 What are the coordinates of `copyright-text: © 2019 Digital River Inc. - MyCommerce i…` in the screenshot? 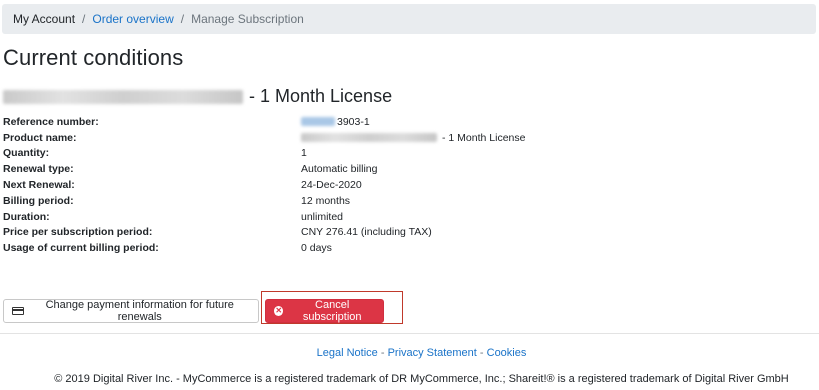 It's located at (421, 379).